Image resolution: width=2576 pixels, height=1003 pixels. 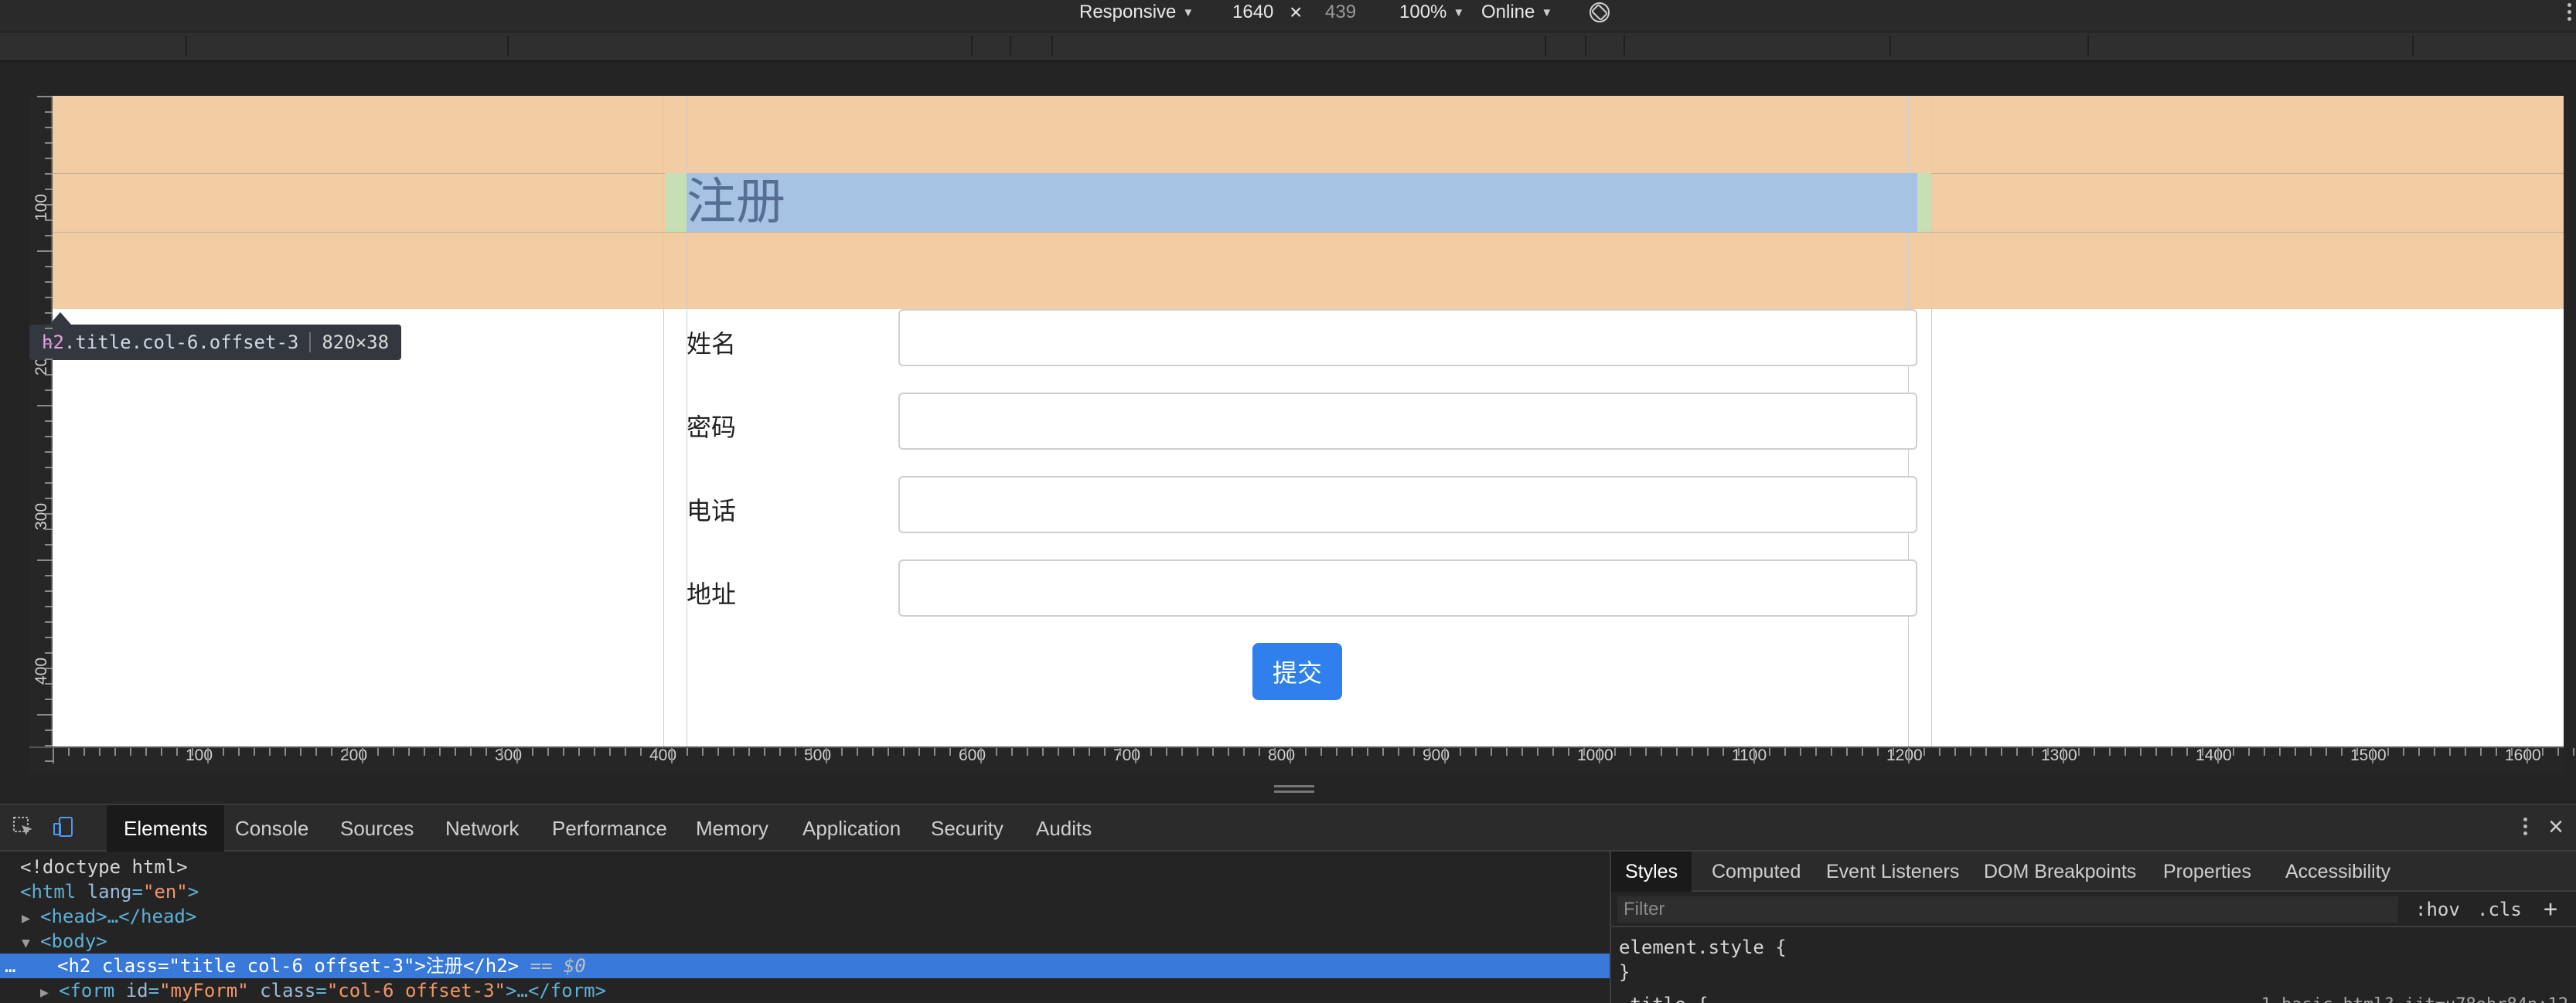 What do you see at coordinates (2556, 827) in the screenshot?
I see `close-icon: ×` at bounding box center [2556, 827].